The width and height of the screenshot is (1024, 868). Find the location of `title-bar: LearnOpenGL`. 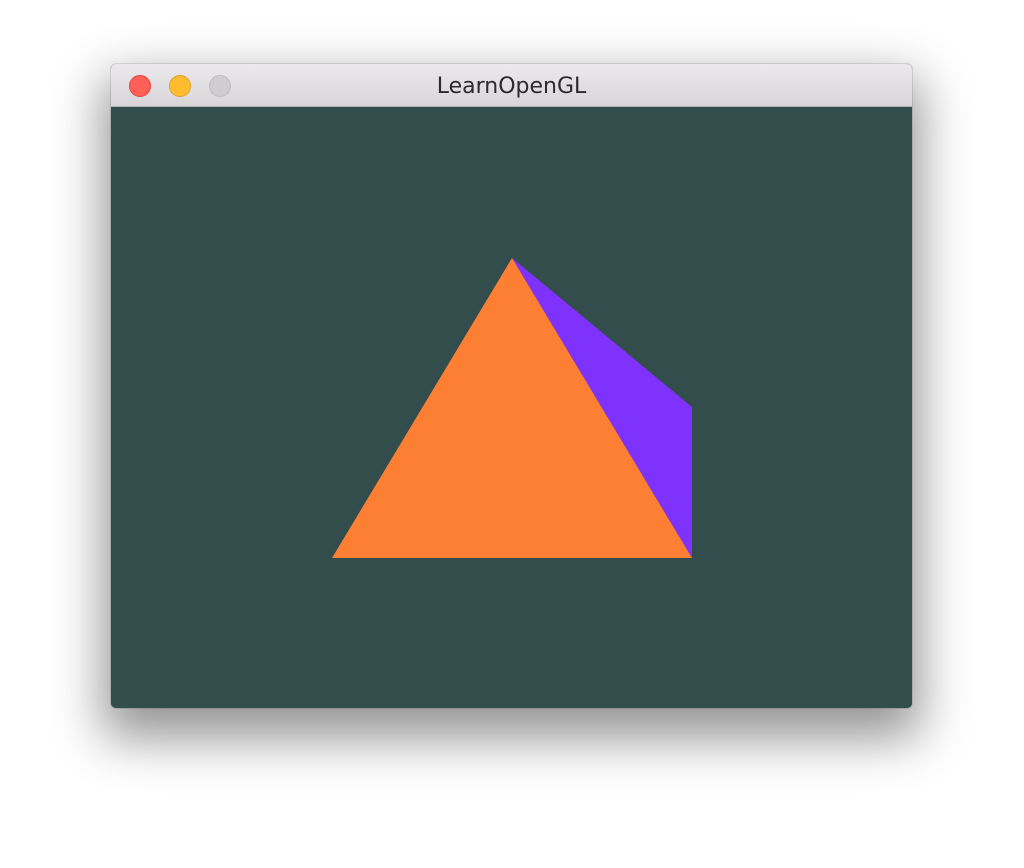

title-bar: LearnOpenGL is located at coordinates (511, 85).